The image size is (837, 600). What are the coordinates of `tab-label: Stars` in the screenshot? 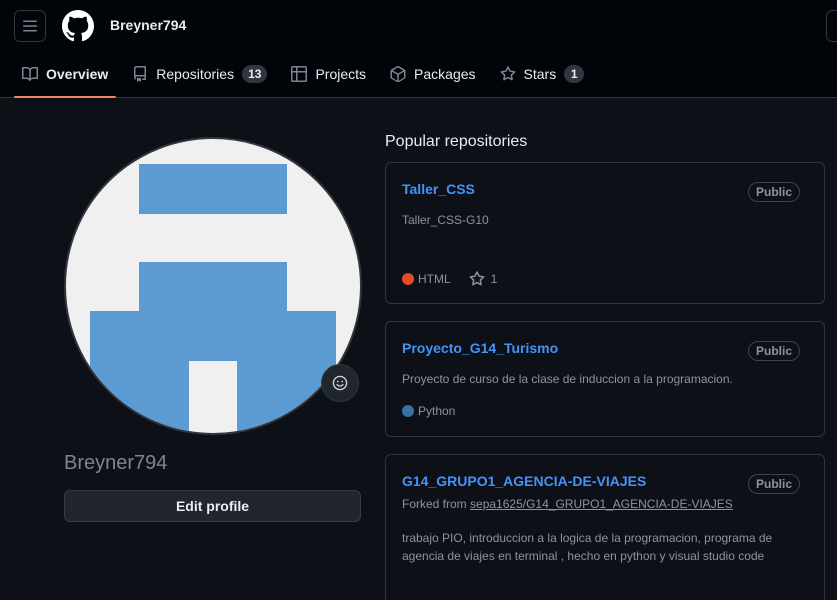 It's located at (540, 74).